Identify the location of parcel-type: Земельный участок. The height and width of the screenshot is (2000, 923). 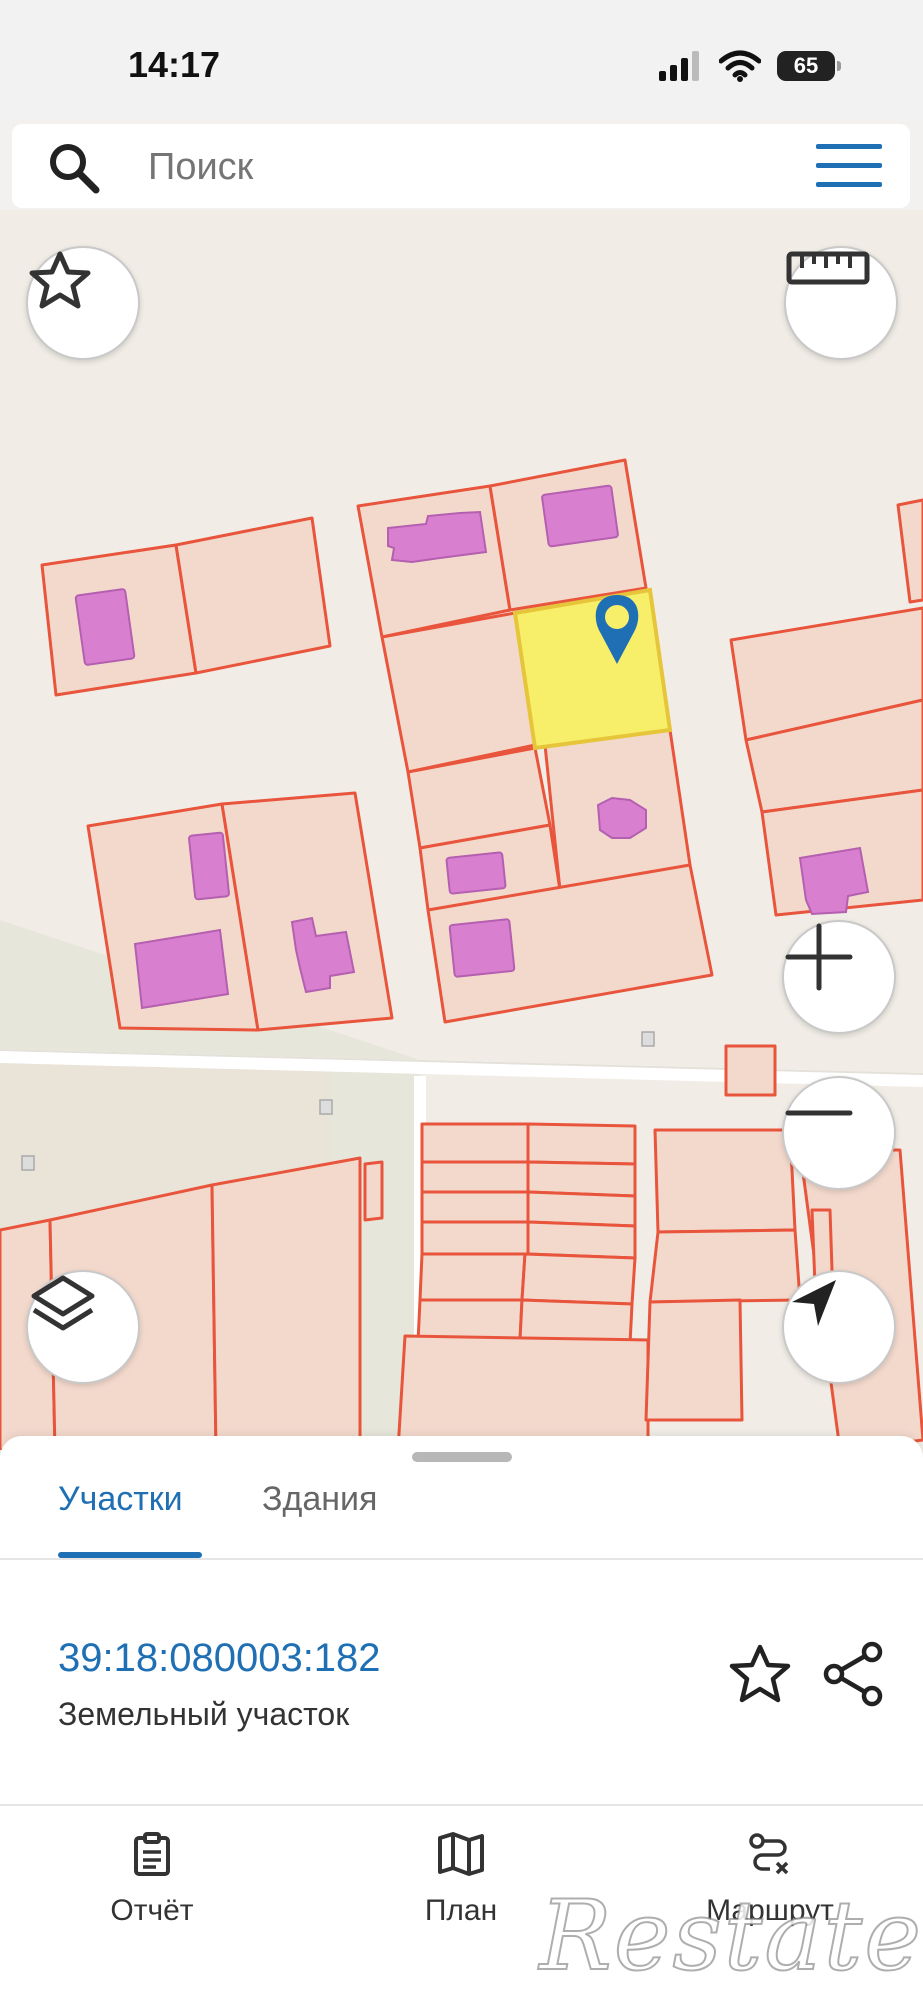
(204, 1714).